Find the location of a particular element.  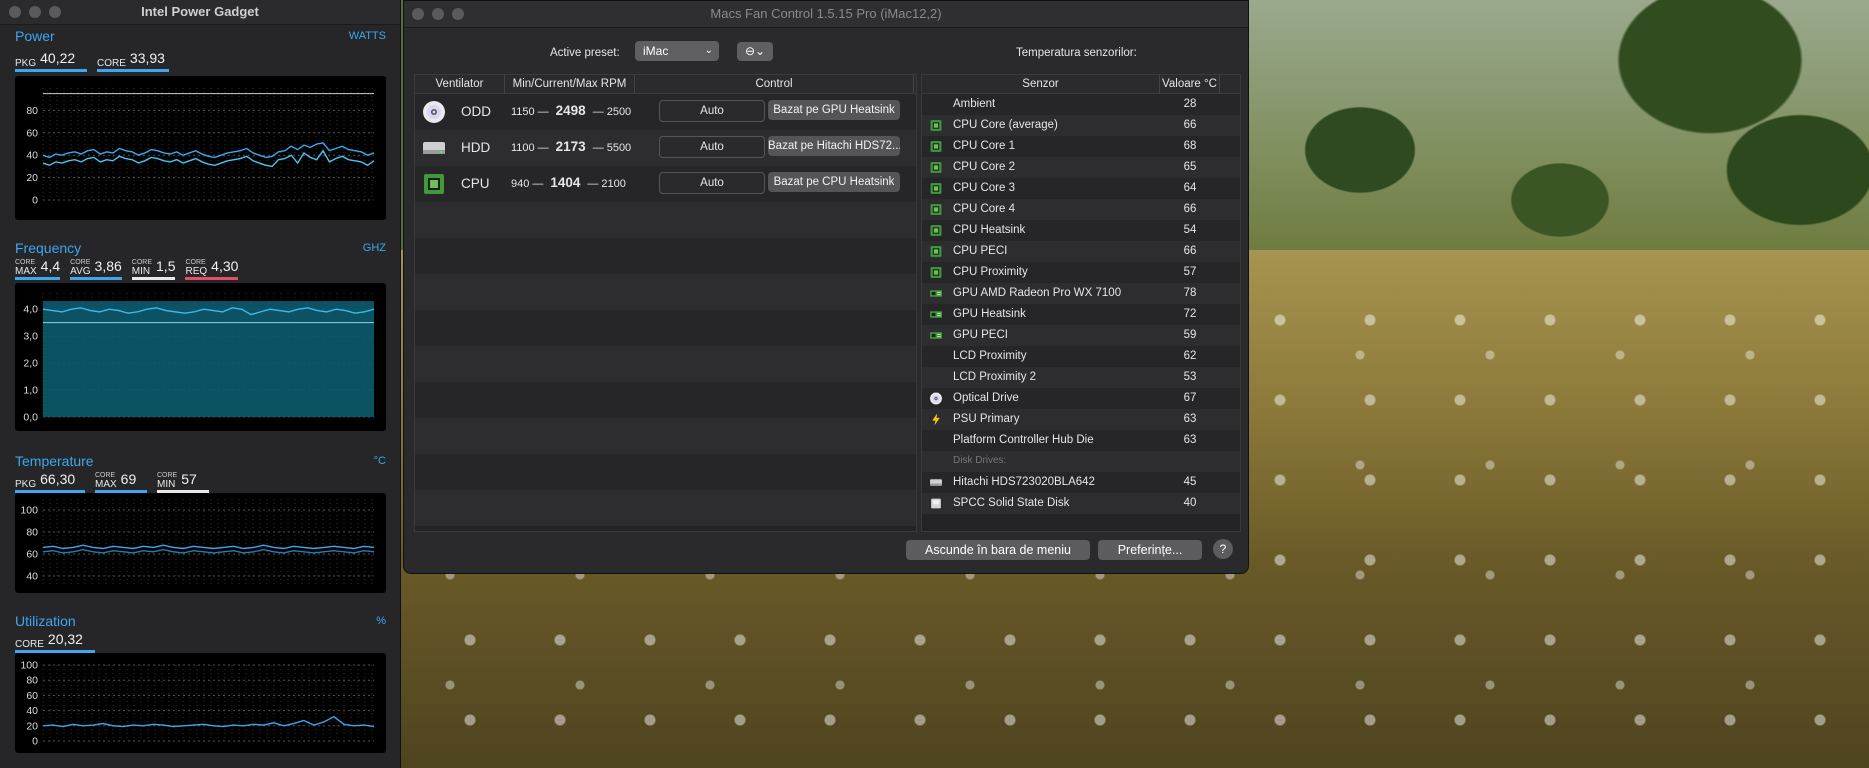

utilization-section: Utilization % CORE 20,32 100 80 60 40 20 0 is located at coordinates (200, 683).